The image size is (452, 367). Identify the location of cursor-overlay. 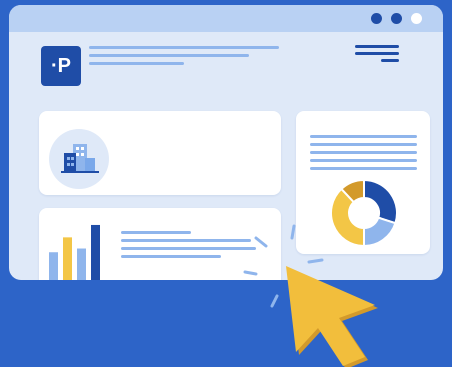
(310, 295).